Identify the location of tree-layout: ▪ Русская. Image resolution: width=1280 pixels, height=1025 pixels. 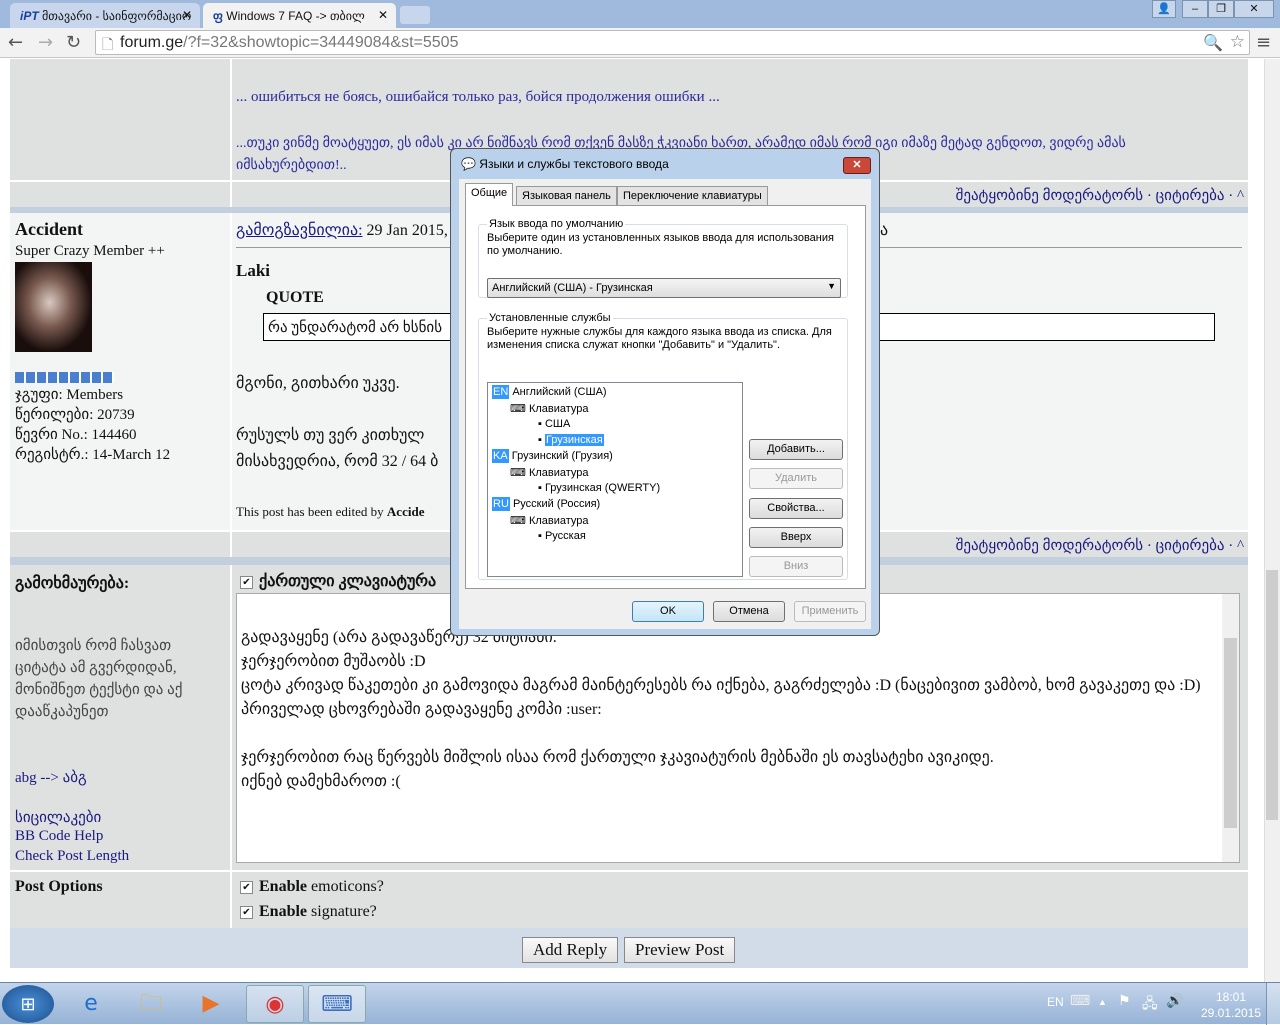
(562, 536).